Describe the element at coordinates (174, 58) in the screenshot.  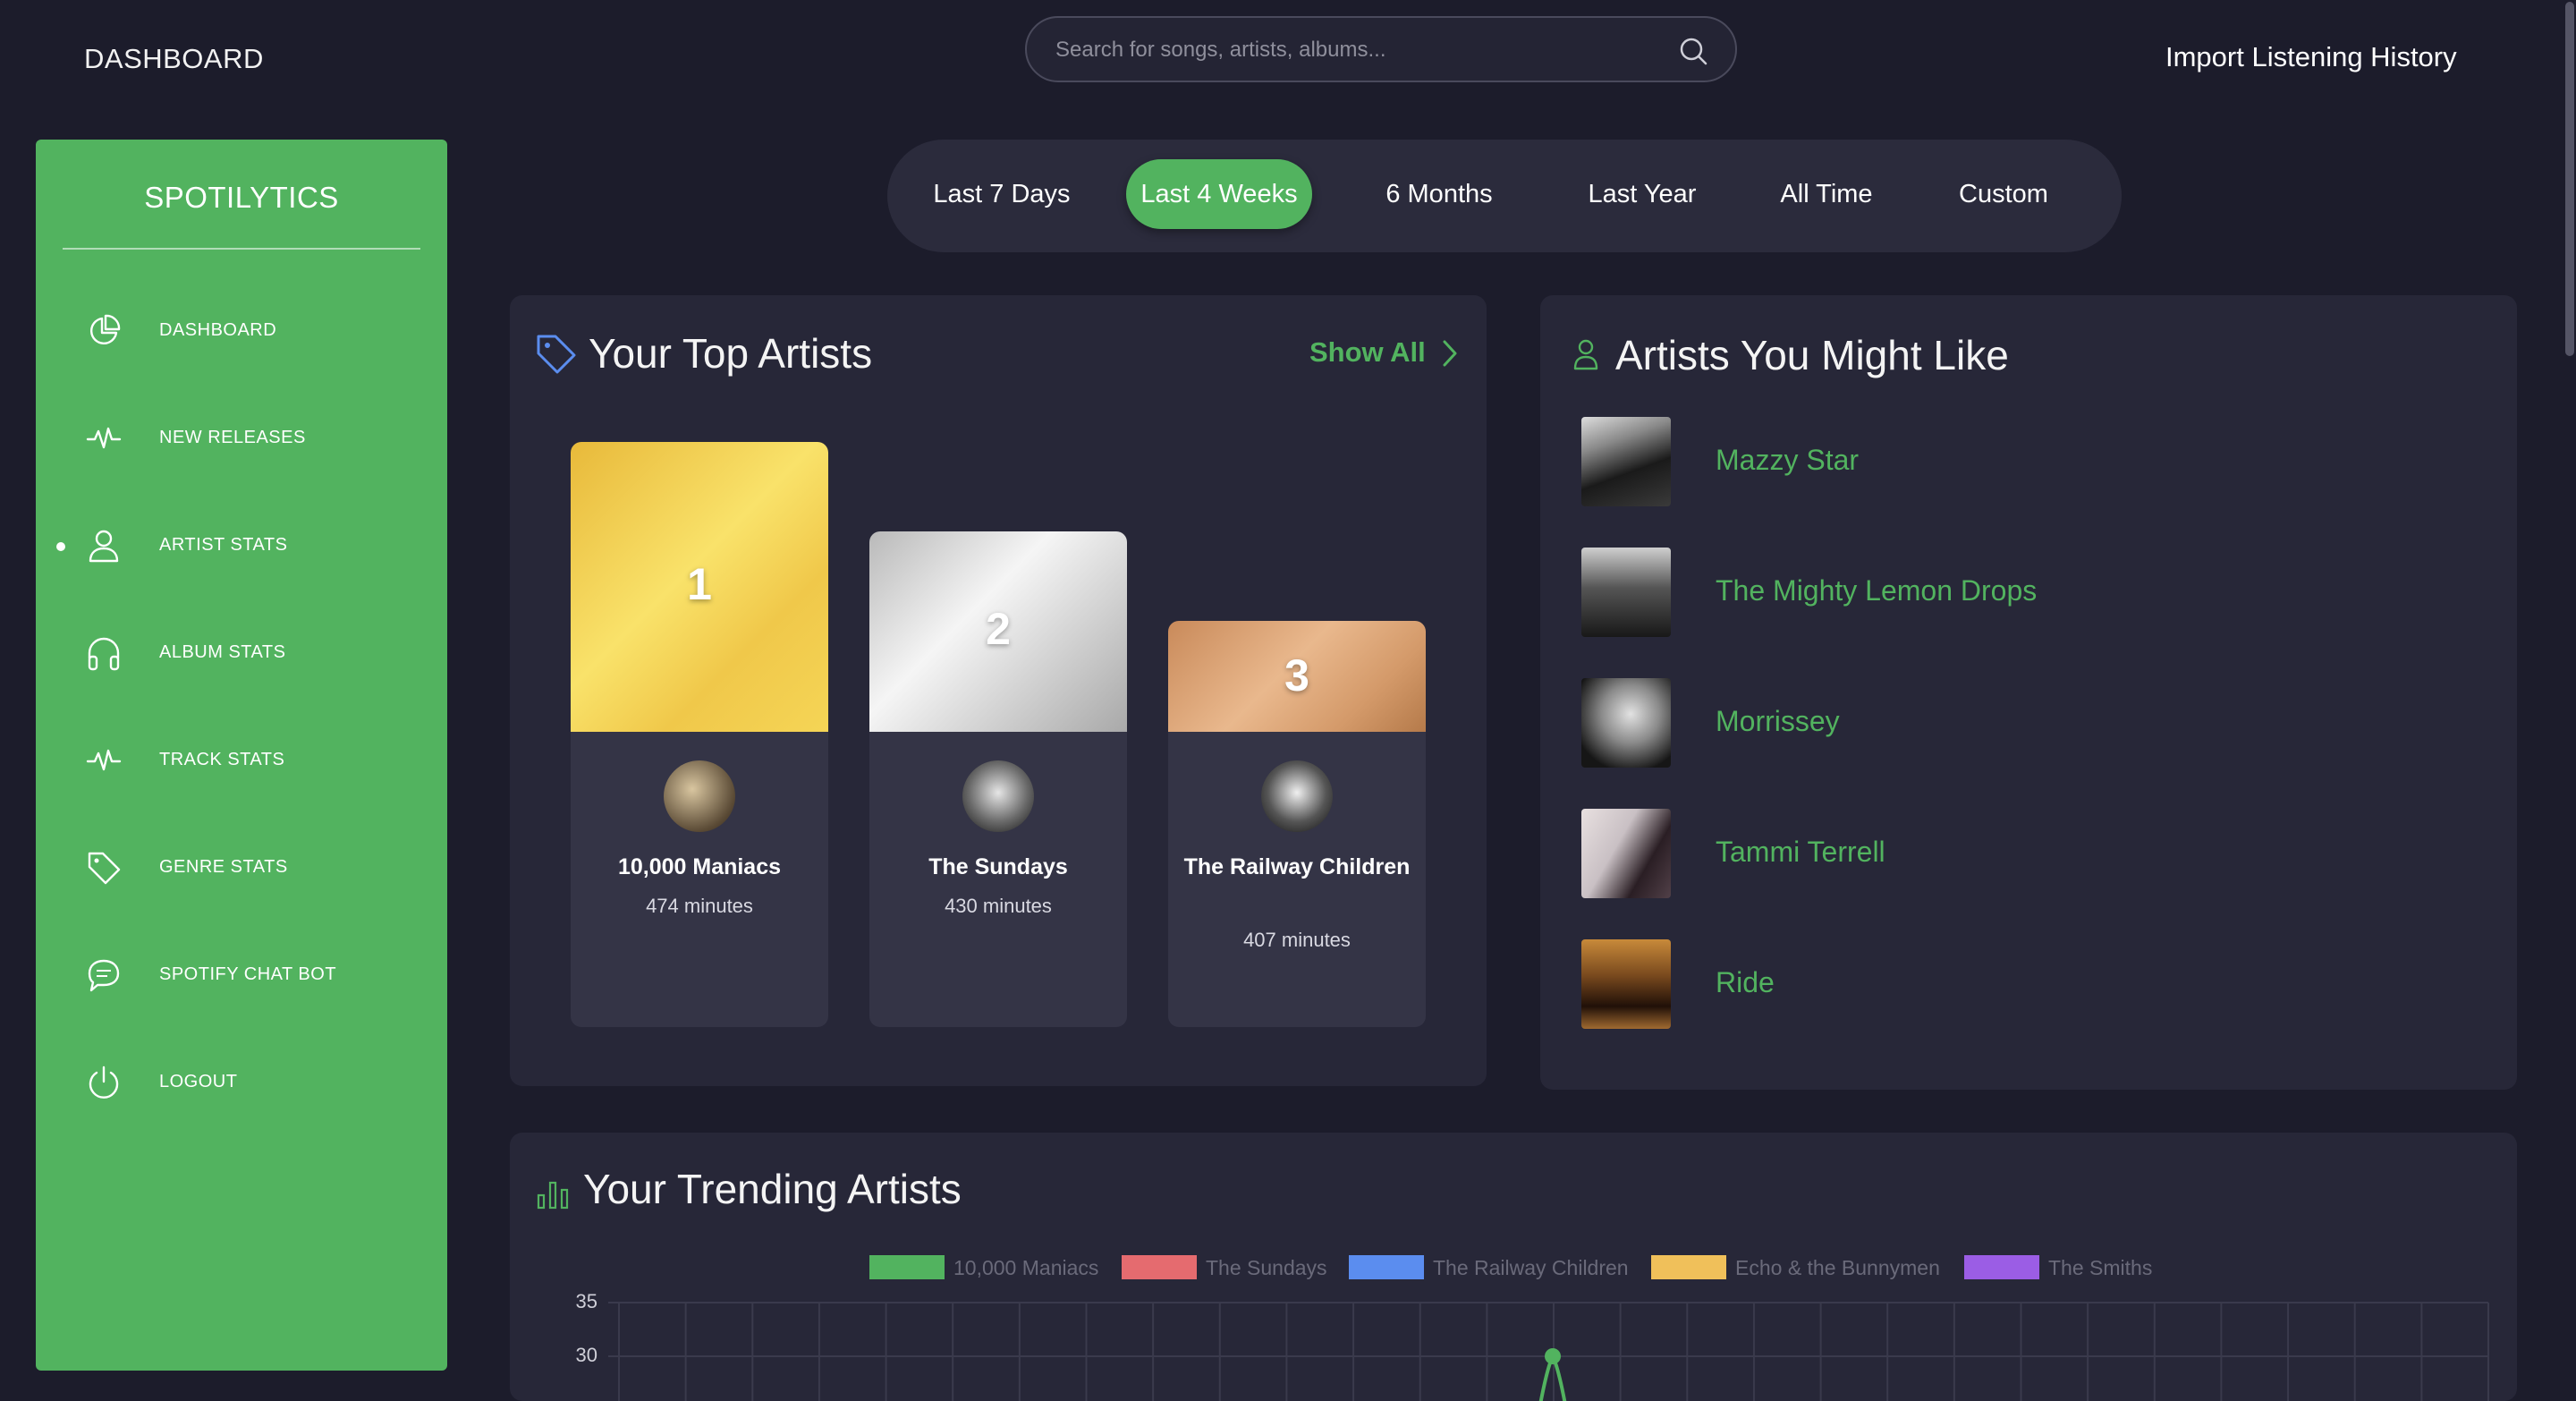
I see `page-title: DASHBOARD` at that location.